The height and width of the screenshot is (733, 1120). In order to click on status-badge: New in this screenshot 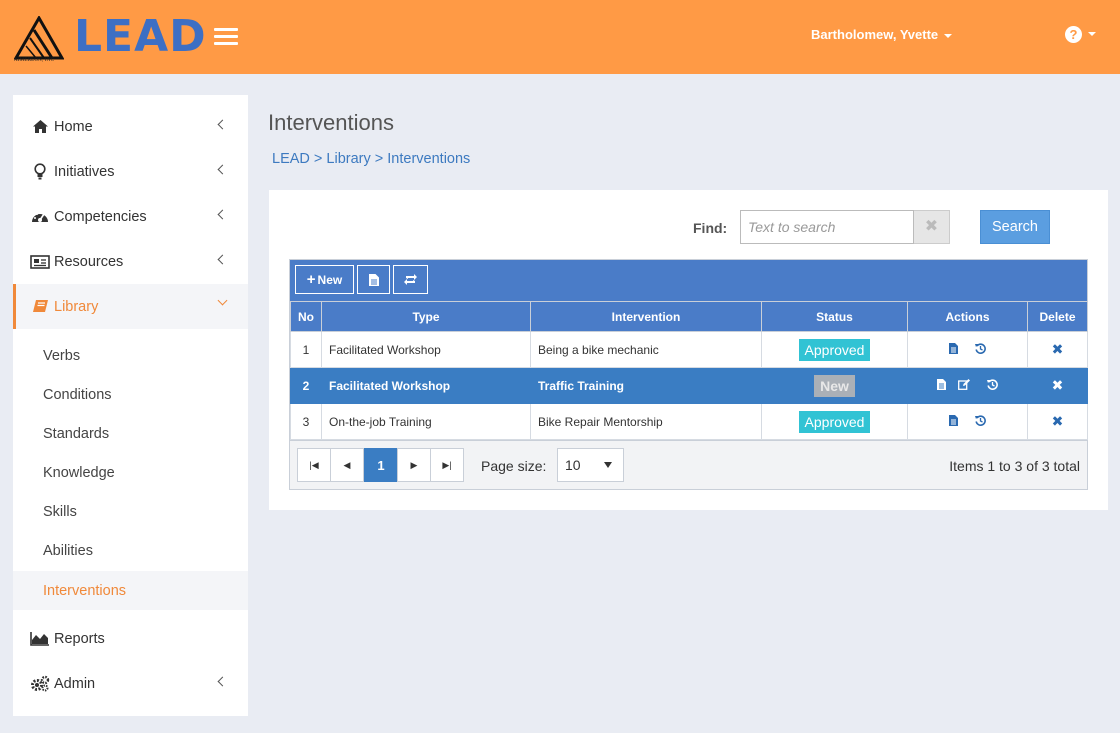, I will do `click(834, 385)`.